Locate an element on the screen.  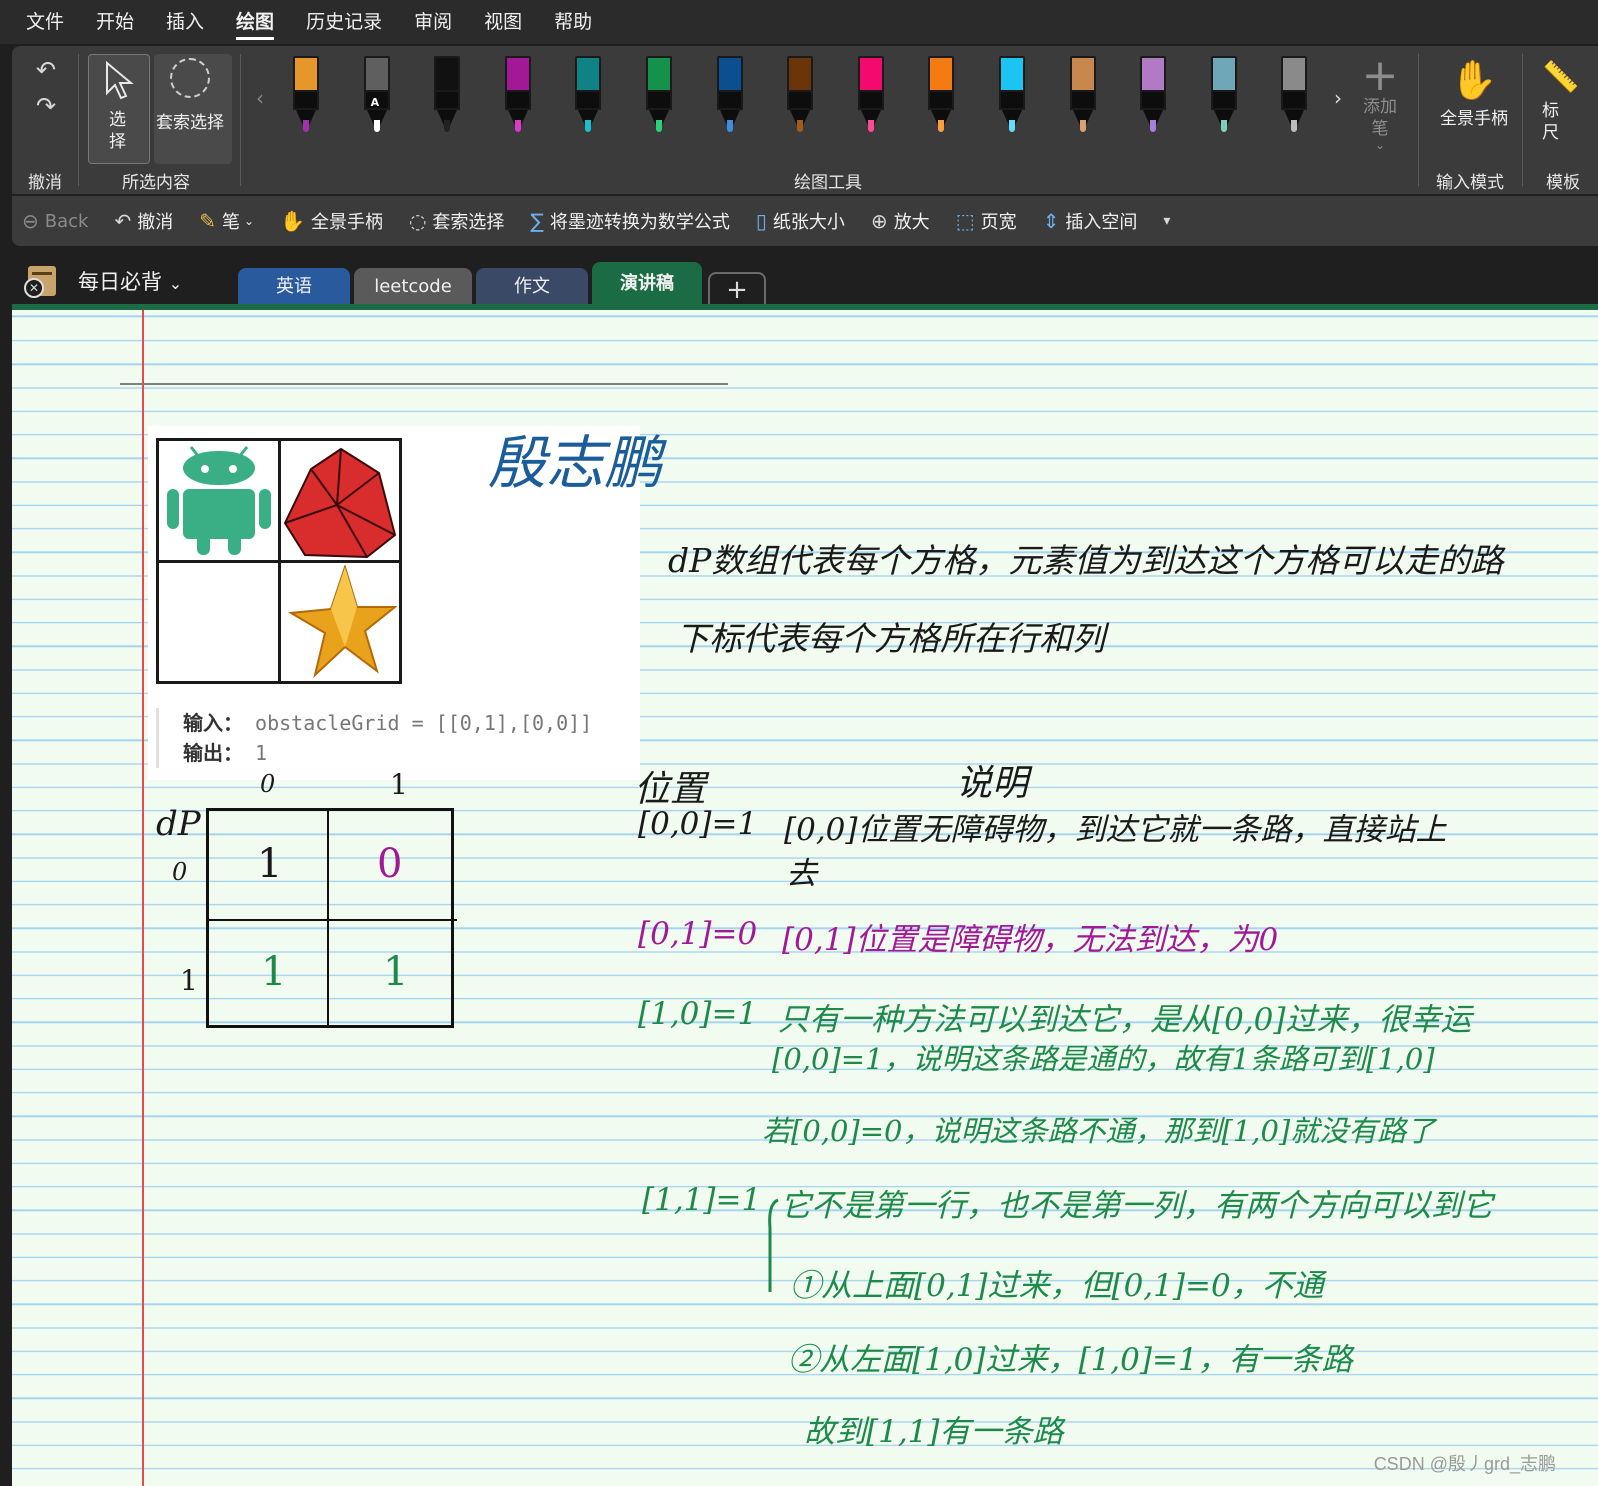
ruler-button: 📏 标尺 is located at coordinates (1570, 100).